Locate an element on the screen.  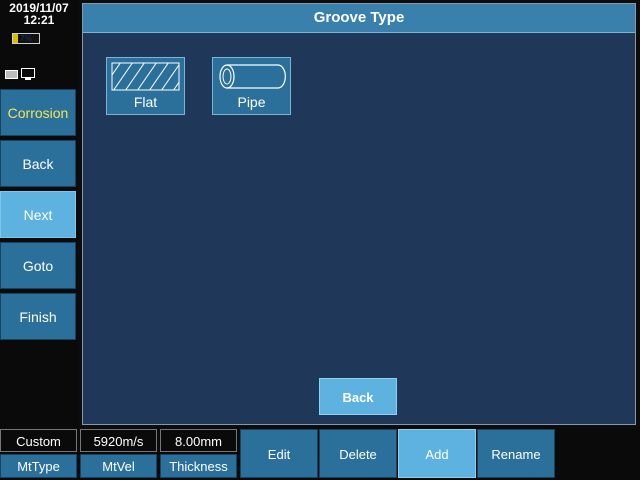
sidebar-item-corrosion: Corrosion is located at coordinates (38, 112).